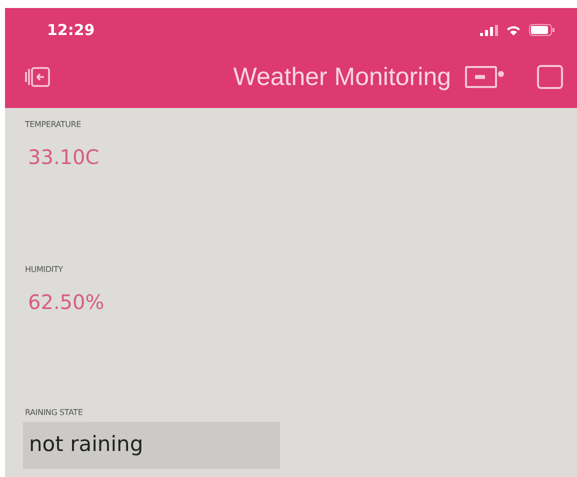 The width and height of the screenshot is (577, 477). Describe the element at coordinates (44, 269) in the screenshot. I see `widget-label: HUMIDITY` at that location.